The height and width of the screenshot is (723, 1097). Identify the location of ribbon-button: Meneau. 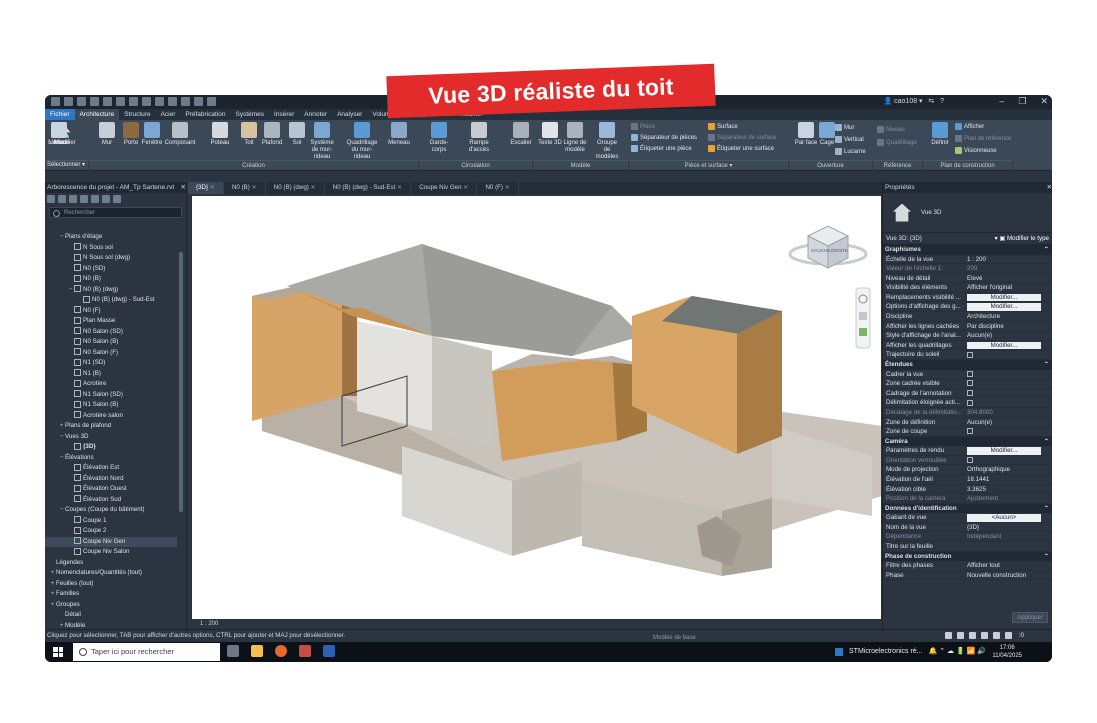
(399, 134).